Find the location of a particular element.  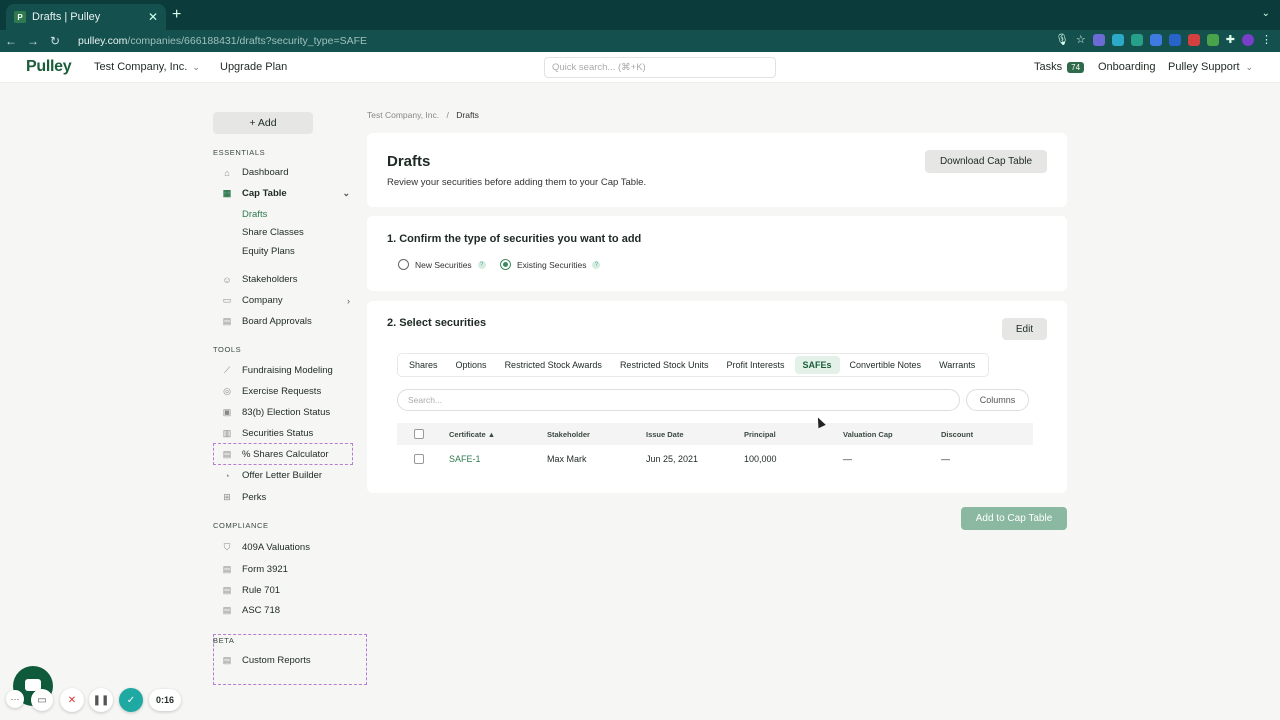

close-icon: ✕ is located at coordinates (153, 17).